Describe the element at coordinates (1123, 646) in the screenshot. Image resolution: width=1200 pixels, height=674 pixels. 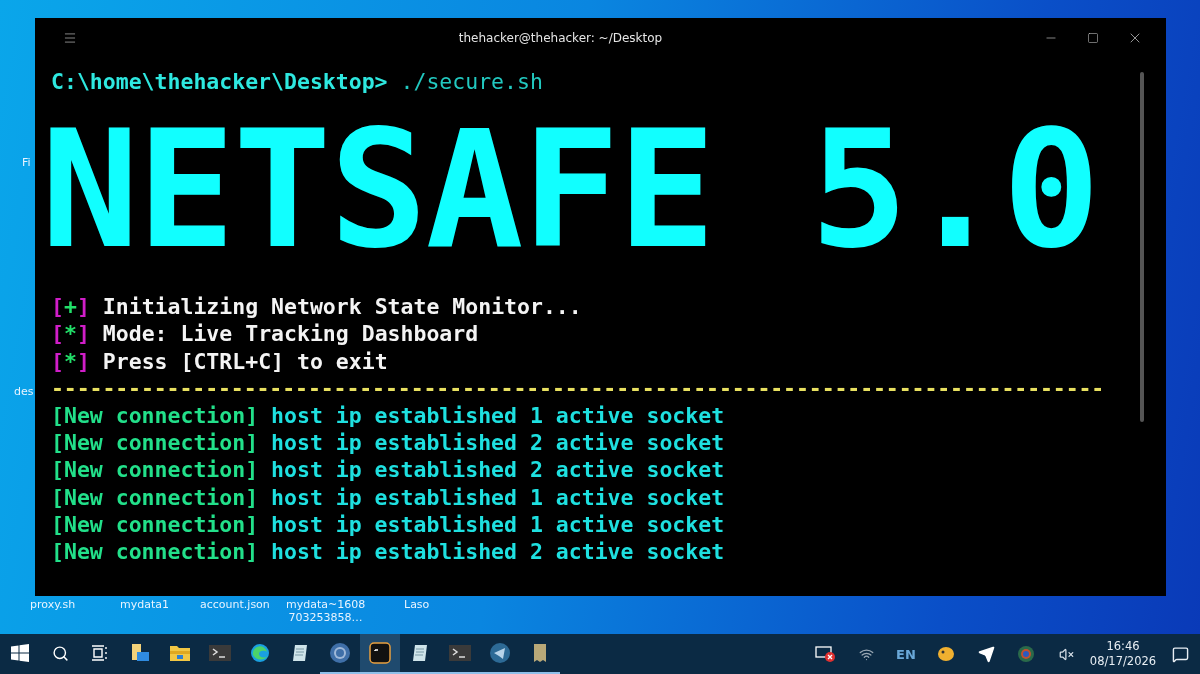
I see `clock-time: 16:46` at that location.